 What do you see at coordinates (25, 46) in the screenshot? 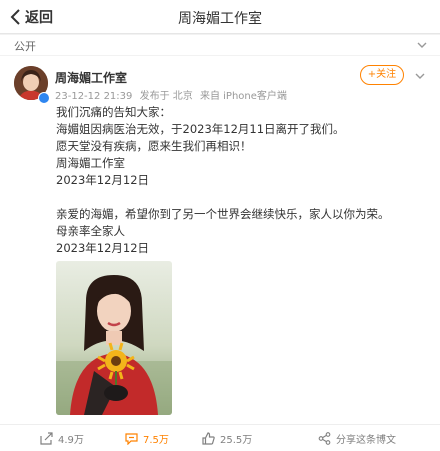
I see `visibility-label: 公开` at bounding box center [25, 46].